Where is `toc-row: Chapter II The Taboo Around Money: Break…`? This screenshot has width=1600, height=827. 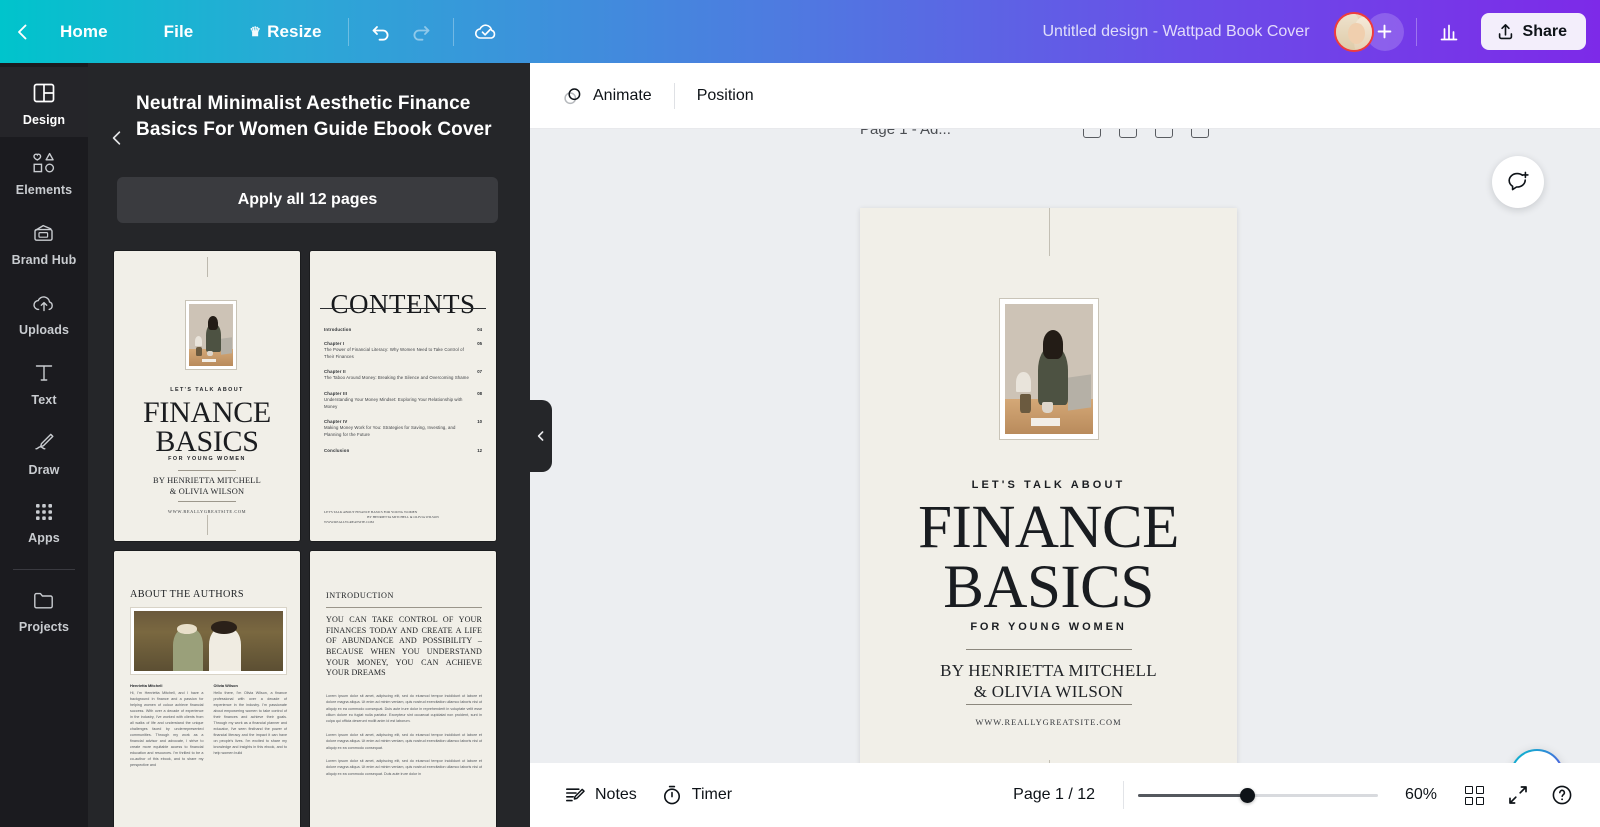 toc-row: Chapter II The Taboo Around Money: Break… is located at coordinates (403, 375).